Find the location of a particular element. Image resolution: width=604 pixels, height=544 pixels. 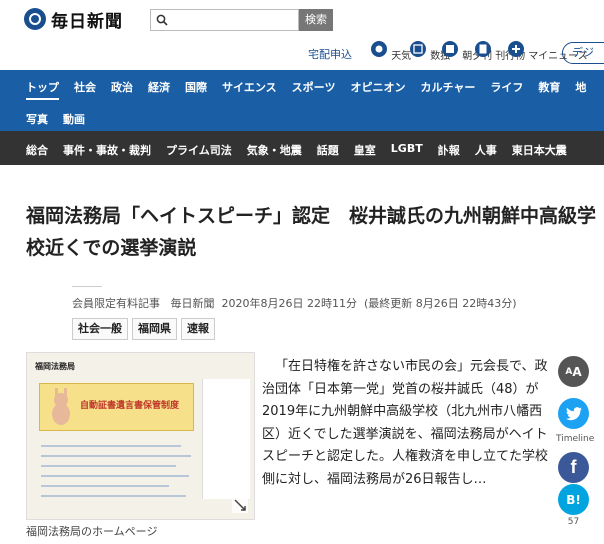

logo-mark-icon is located at coordinates (35, 19).